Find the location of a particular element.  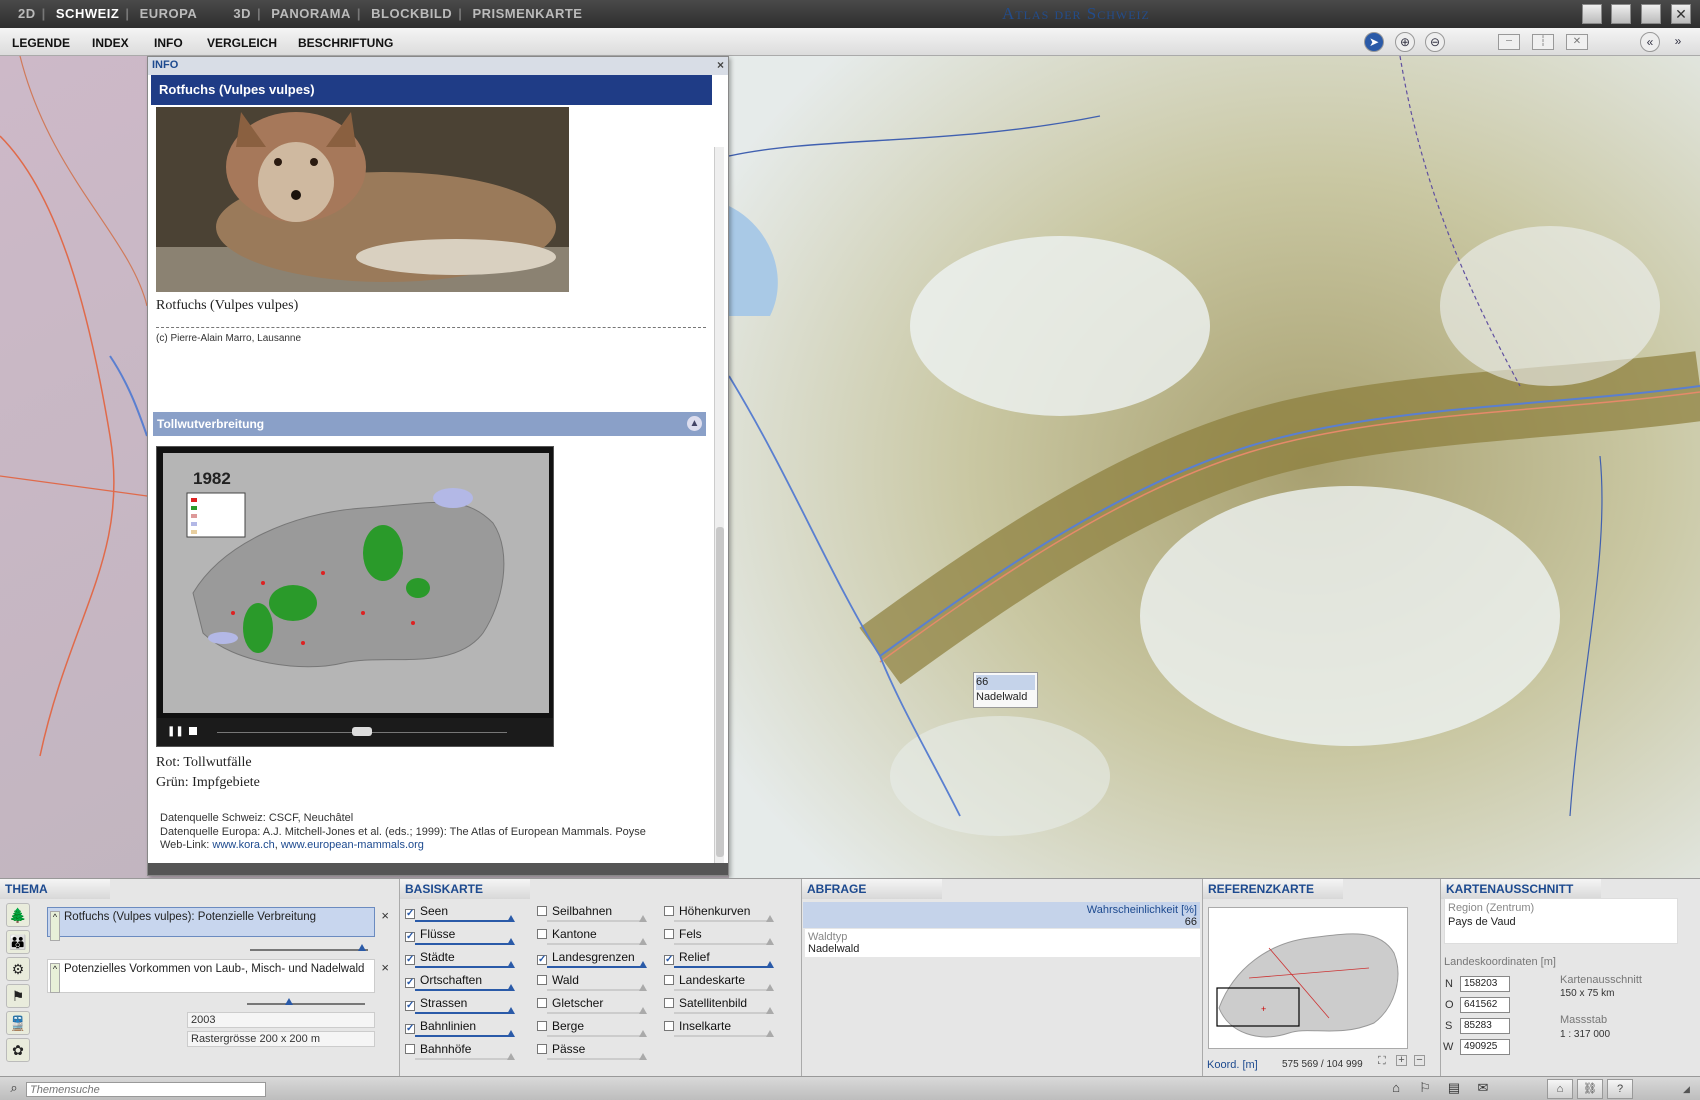

ref-zoom-out-icon: − is located at coordinates (1419, 1060).